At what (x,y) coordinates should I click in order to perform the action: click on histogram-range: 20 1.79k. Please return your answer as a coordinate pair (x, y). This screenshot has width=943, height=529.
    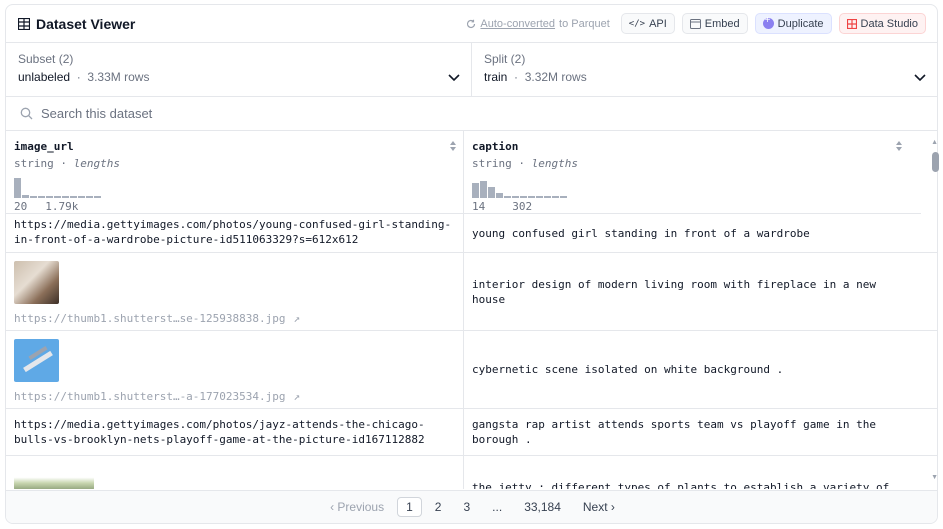
    Looking at the image, I should click on (46, 206).